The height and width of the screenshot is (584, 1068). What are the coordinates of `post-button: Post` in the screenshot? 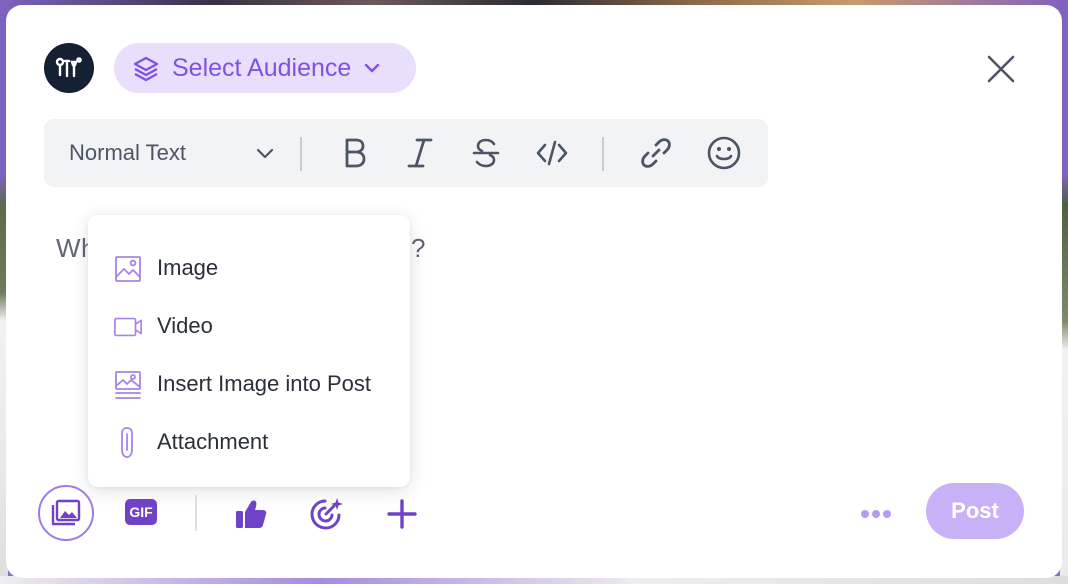 It's located at (975, 511).